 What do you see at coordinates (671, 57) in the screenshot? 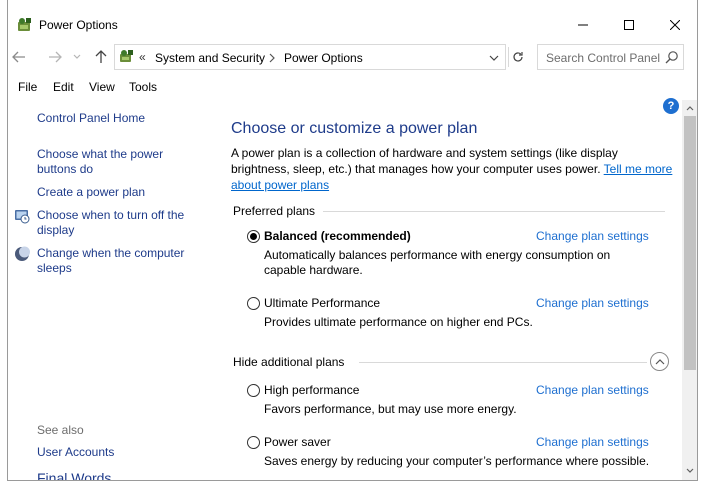
I see `search-icon` at bounding box center [671, 57].